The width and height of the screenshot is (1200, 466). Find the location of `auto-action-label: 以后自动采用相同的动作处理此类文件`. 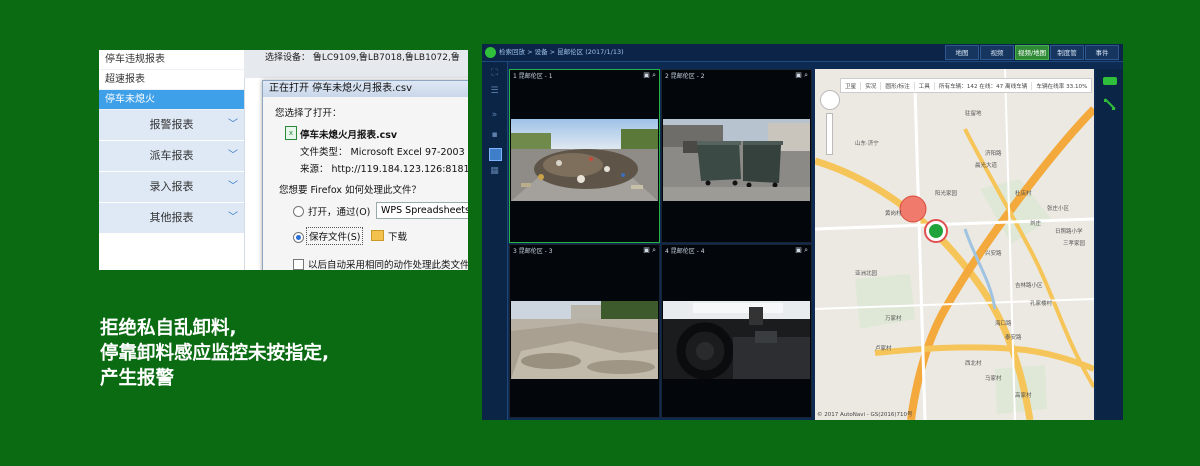

auto-action-label: 以后自动采用相同的动作处理此类文件 is located at coordinates (388, 265).